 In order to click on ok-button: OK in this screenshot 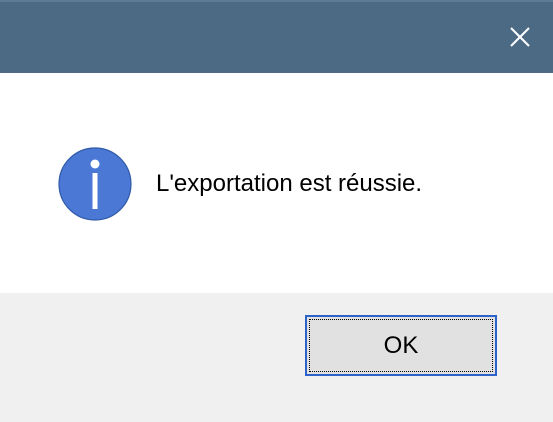, I will do `click(401, 345)`.